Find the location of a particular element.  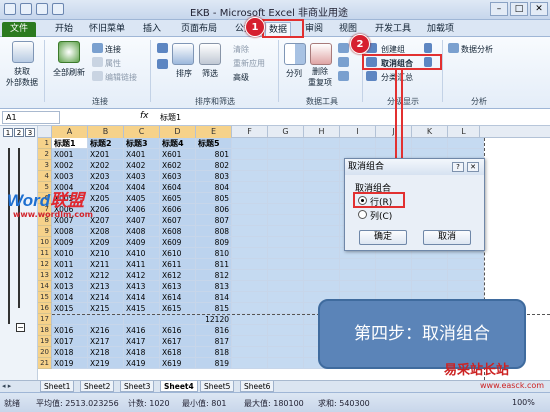

cell: X618 is located at coordinates (178, 352).